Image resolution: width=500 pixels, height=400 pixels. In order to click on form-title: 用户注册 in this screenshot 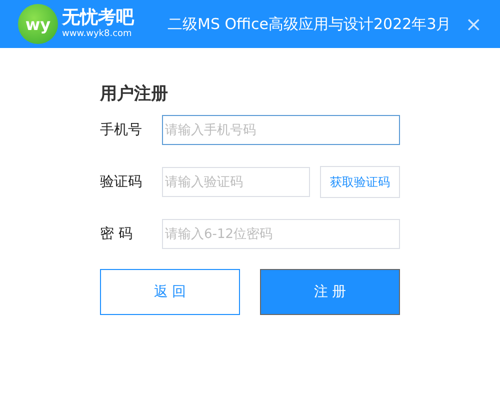, I will do `click(134, 94)`.